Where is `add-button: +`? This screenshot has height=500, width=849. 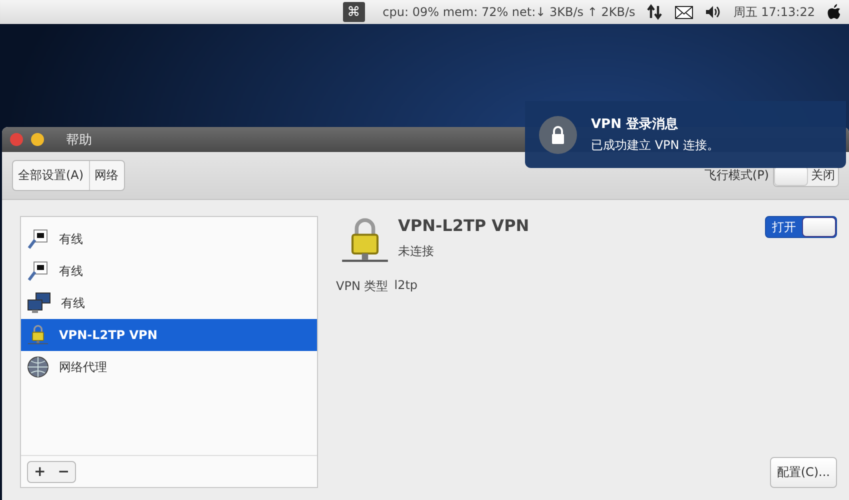 add-button: + is located at coordinates (40, 472).